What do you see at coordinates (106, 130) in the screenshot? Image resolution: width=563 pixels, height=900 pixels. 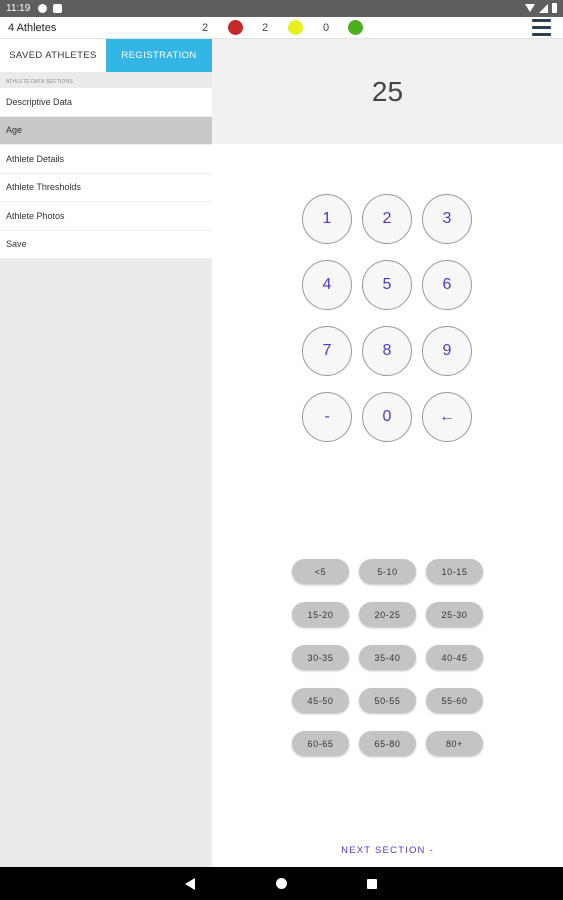 I see `sidebar-item-age: Age` at bounding box center [106, 130].